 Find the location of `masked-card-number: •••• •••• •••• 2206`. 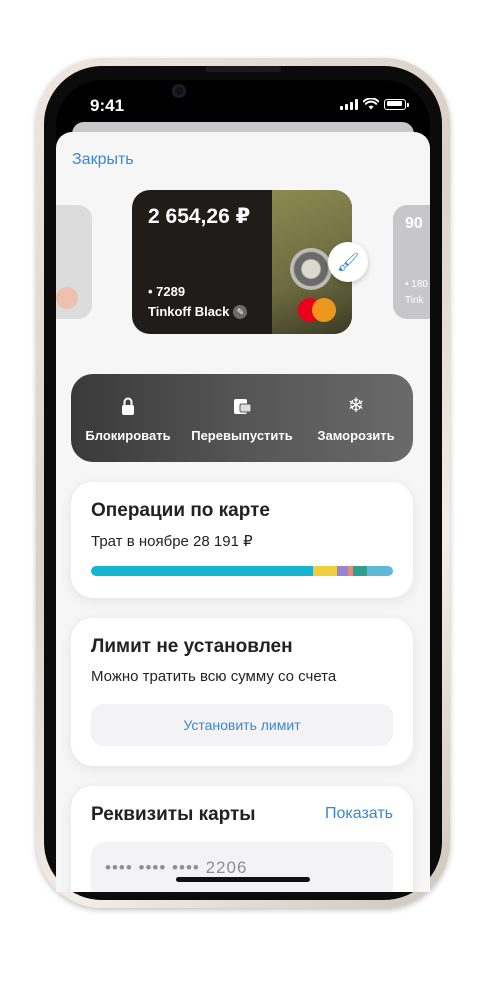

masked-card-number: •••• •••• •••• 2206 is located at coordinates (176, 867).